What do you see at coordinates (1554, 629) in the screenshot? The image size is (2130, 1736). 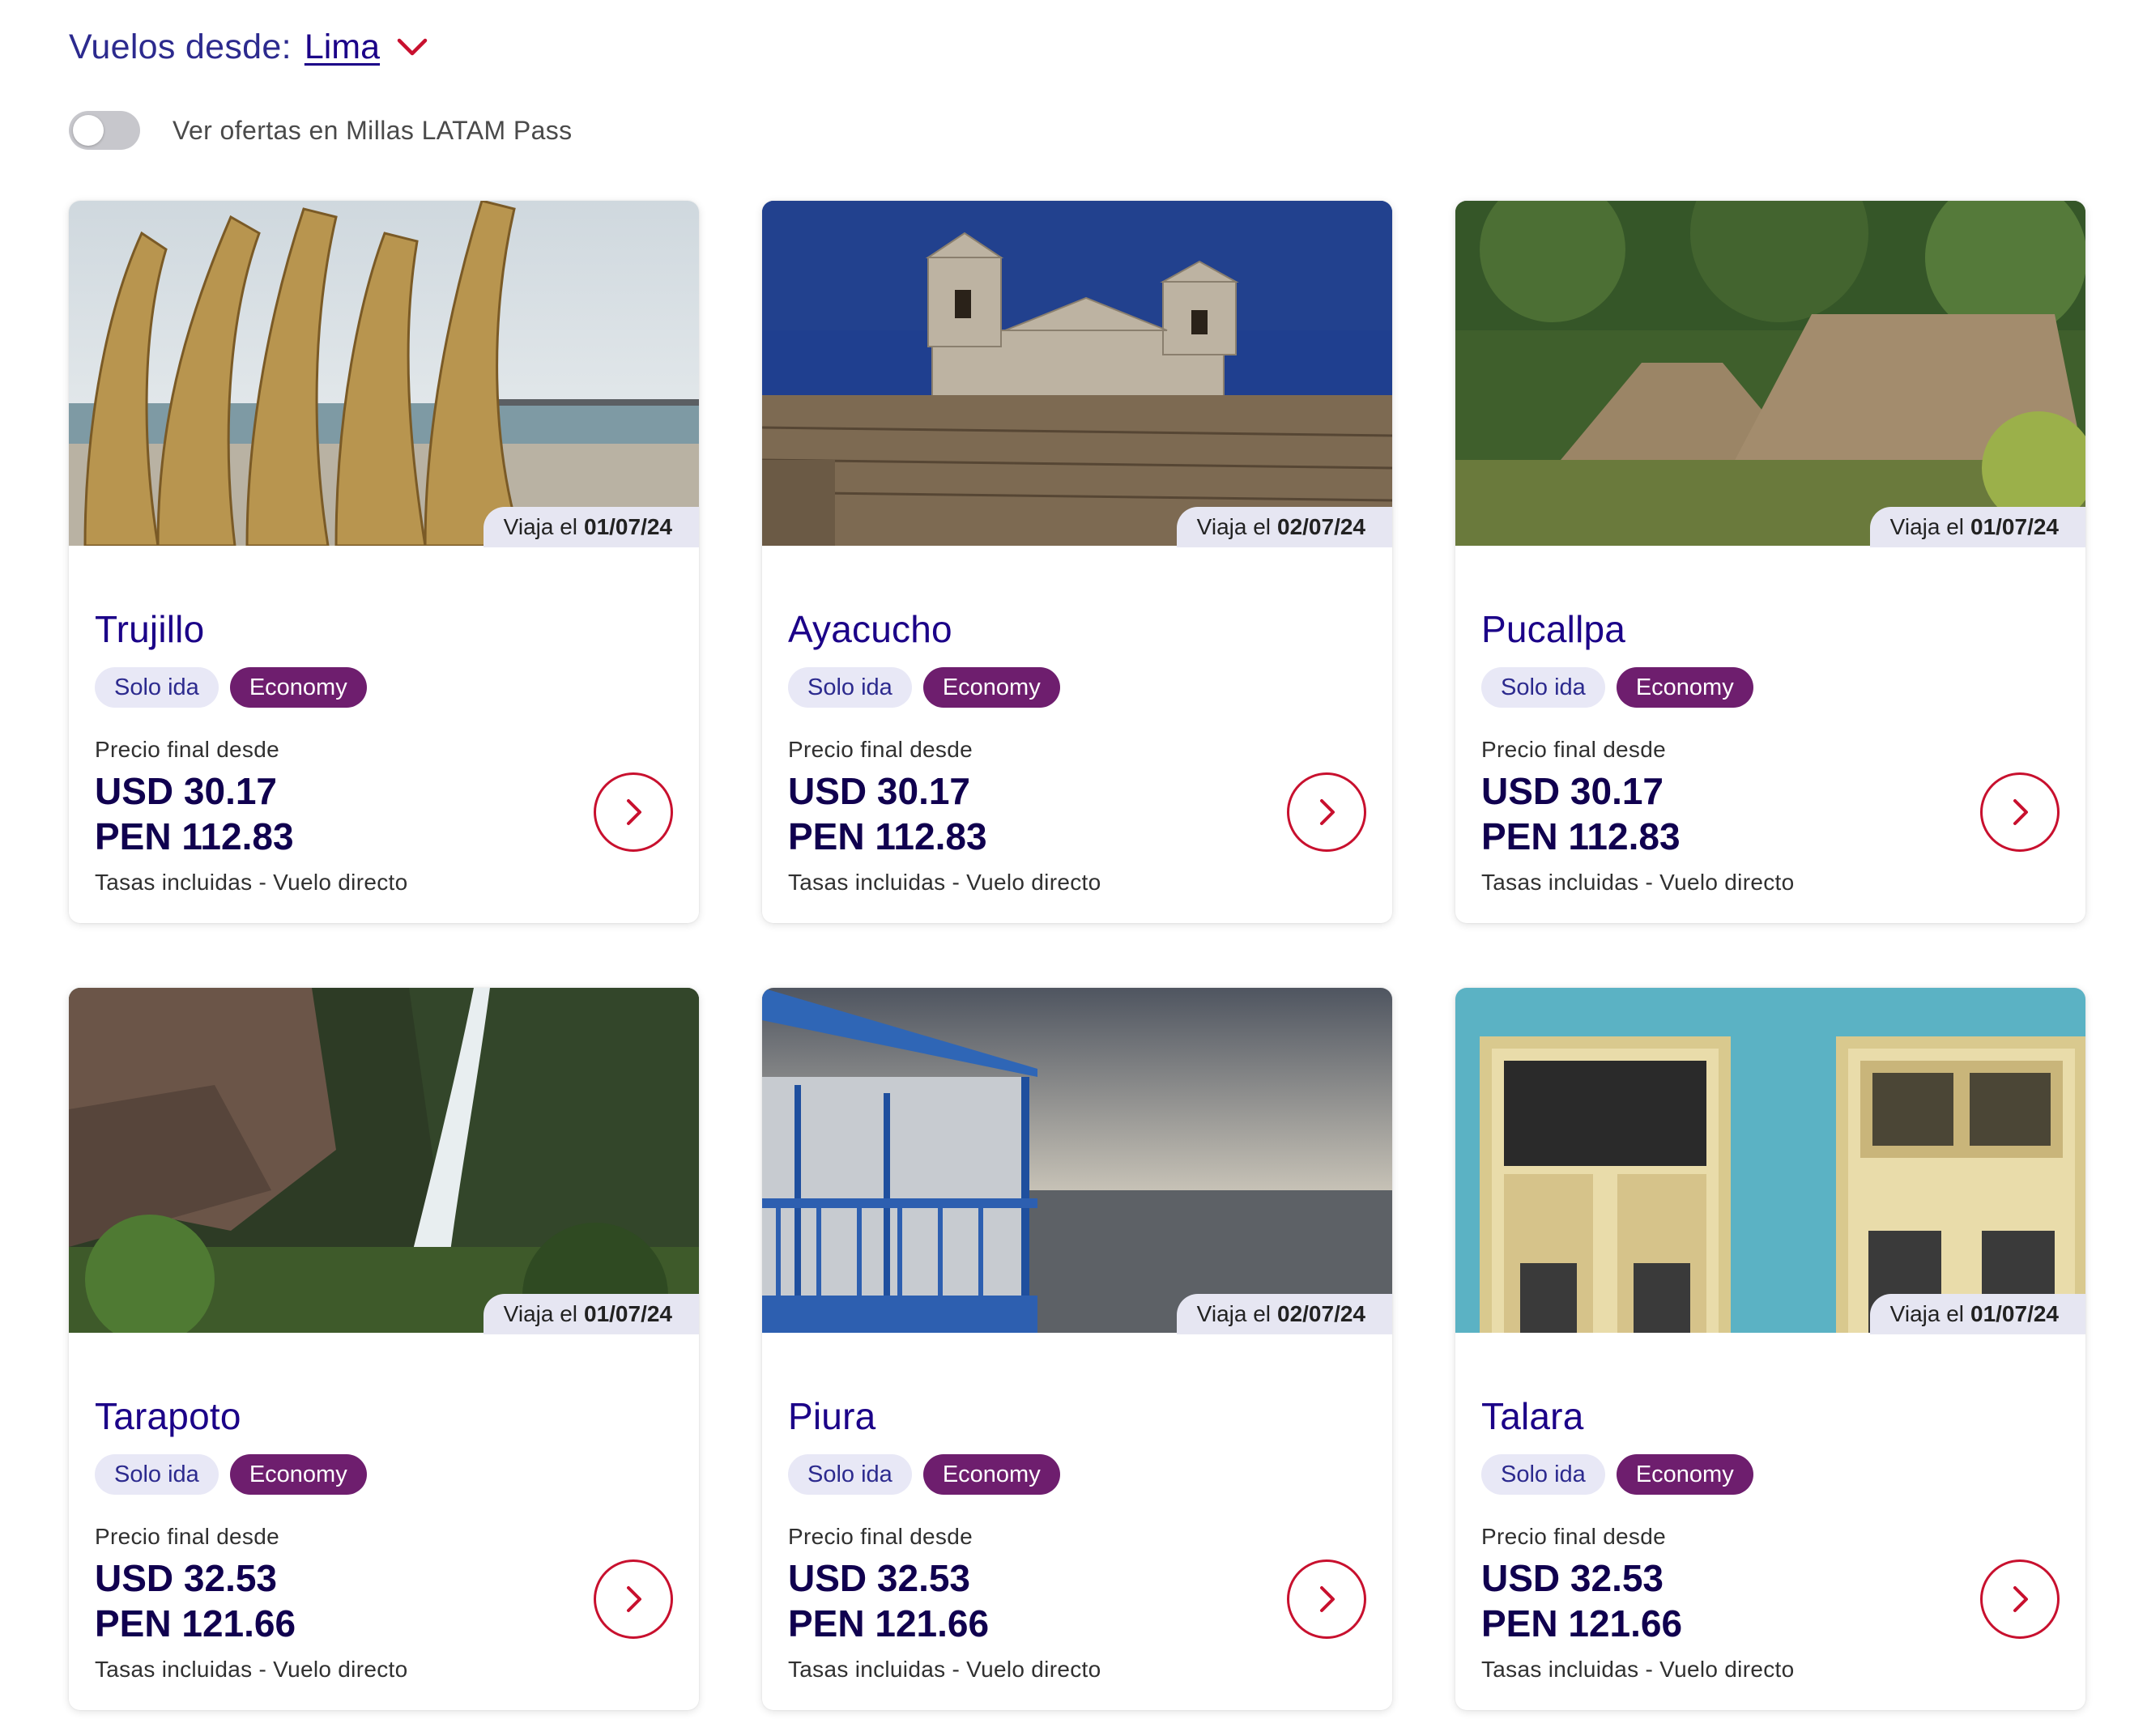 I see `destination-city: Pucallpa` at bounding box center [1554, 629].